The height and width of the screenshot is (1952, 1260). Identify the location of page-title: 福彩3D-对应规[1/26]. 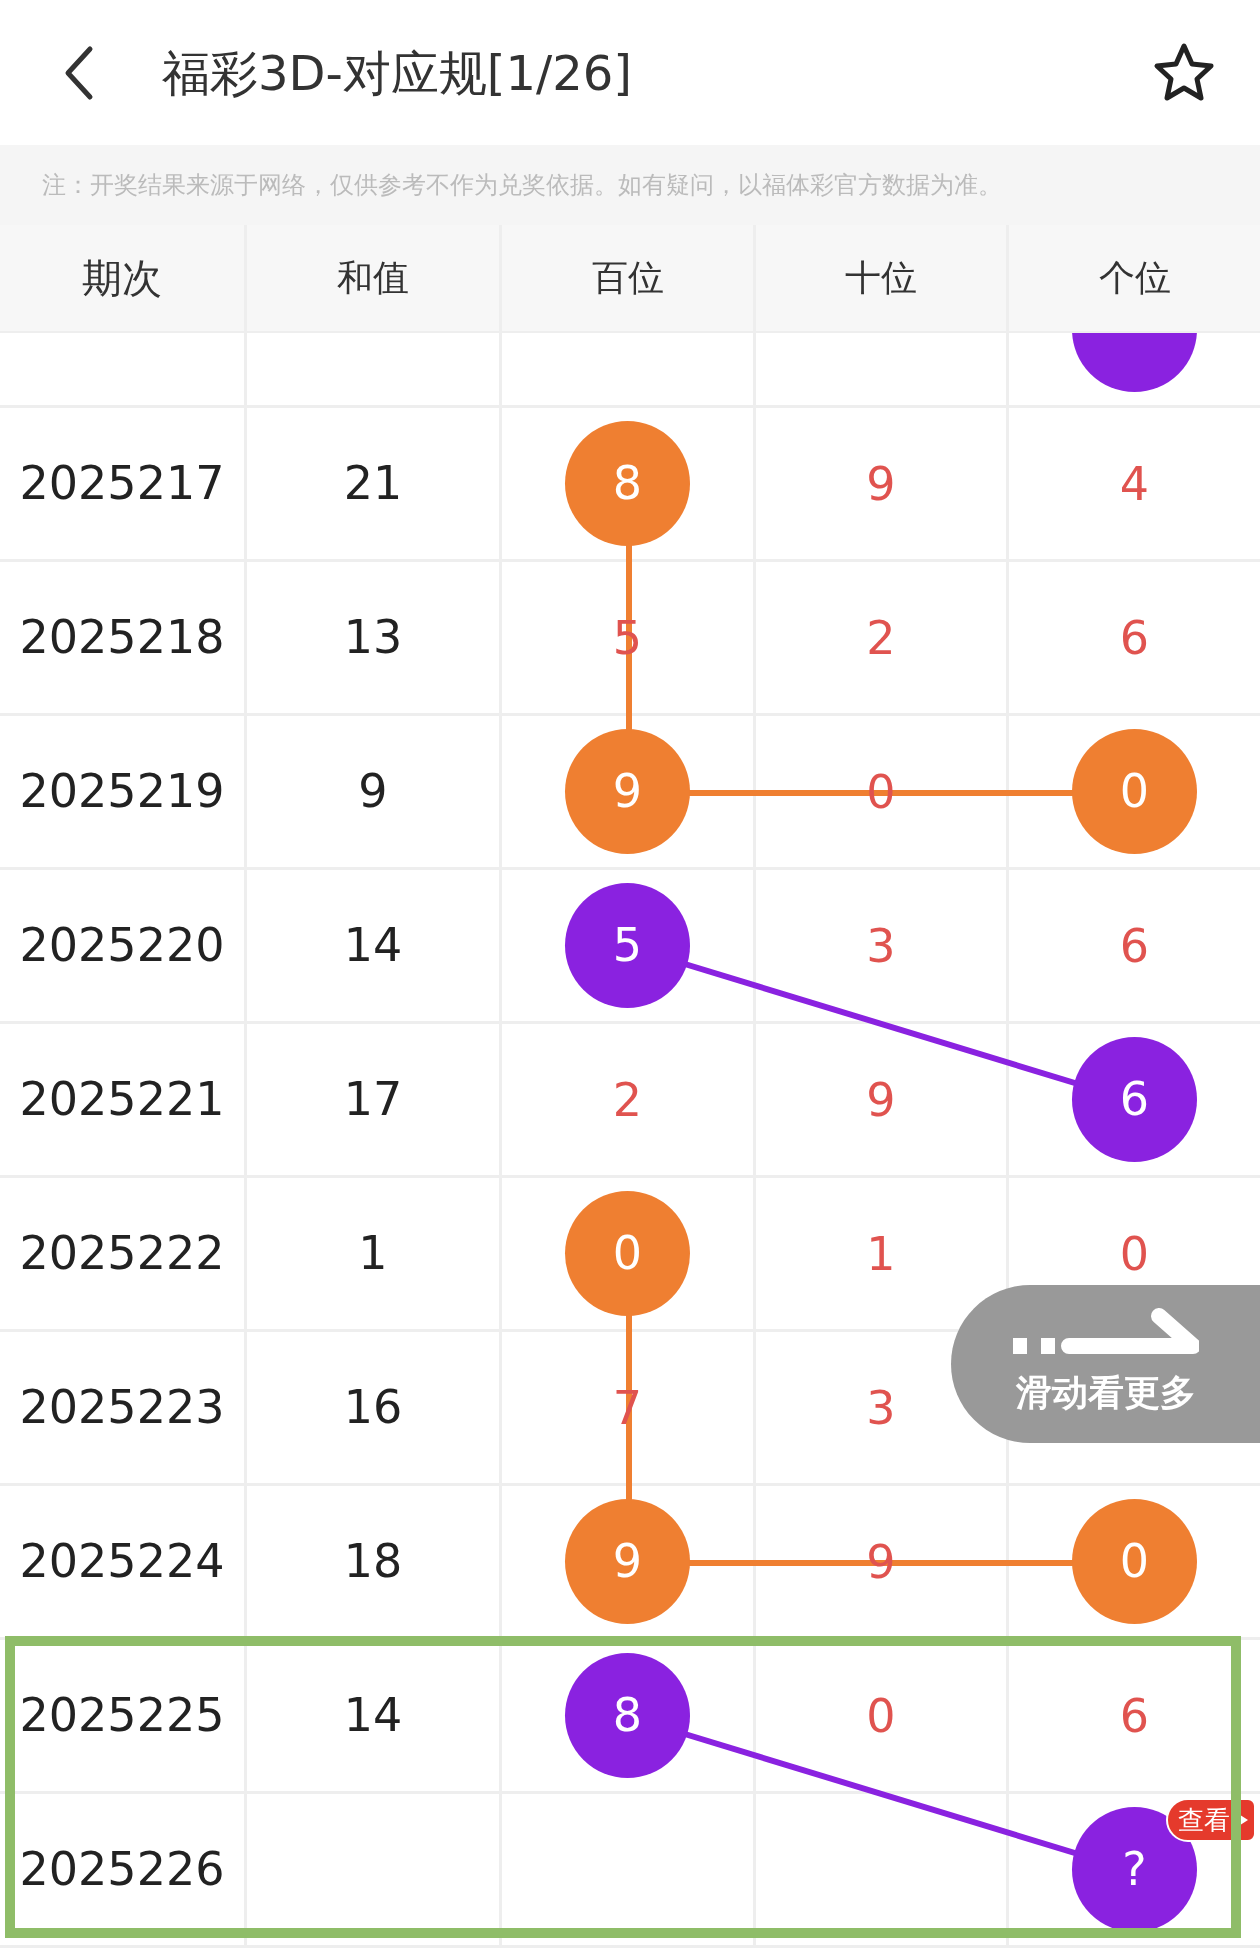
(398, 73).